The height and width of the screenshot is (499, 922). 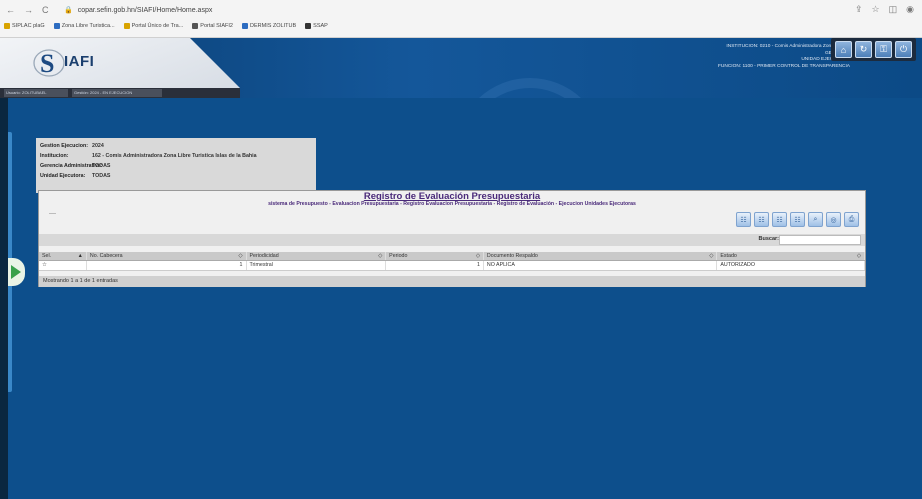 I want to click on column-header: Periodicidad ◇, so click(x=317, y=256).